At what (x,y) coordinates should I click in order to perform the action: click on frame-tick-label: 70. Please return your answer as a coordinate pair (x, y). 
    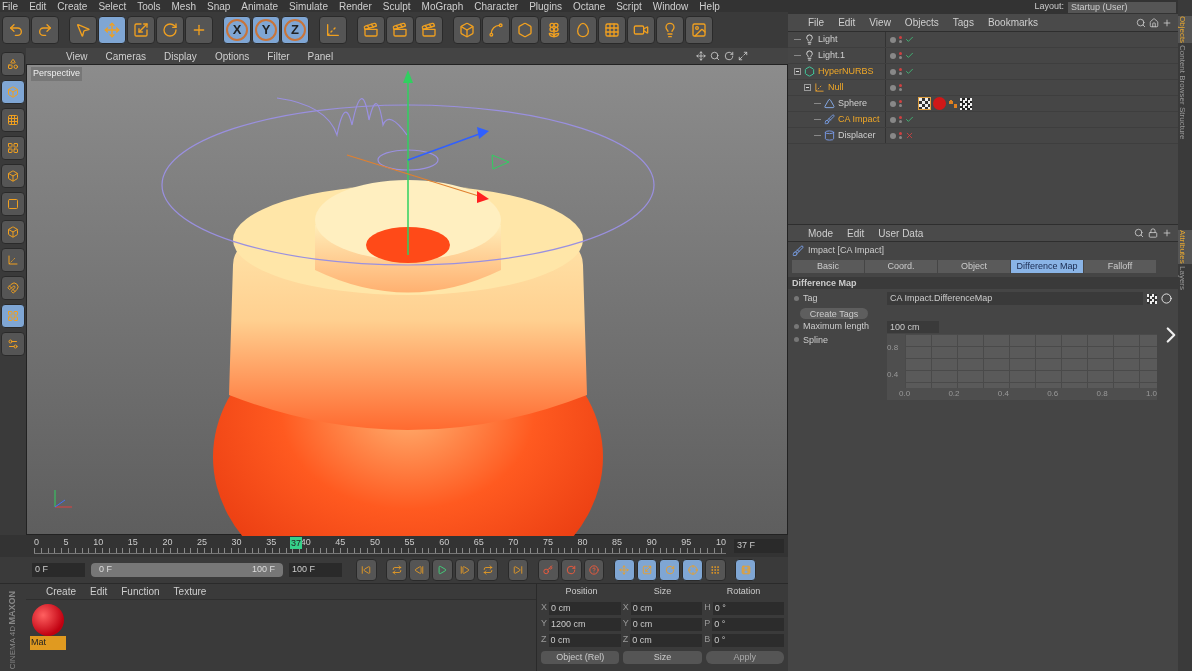
    Looking at the image, I should click on (513, 542).